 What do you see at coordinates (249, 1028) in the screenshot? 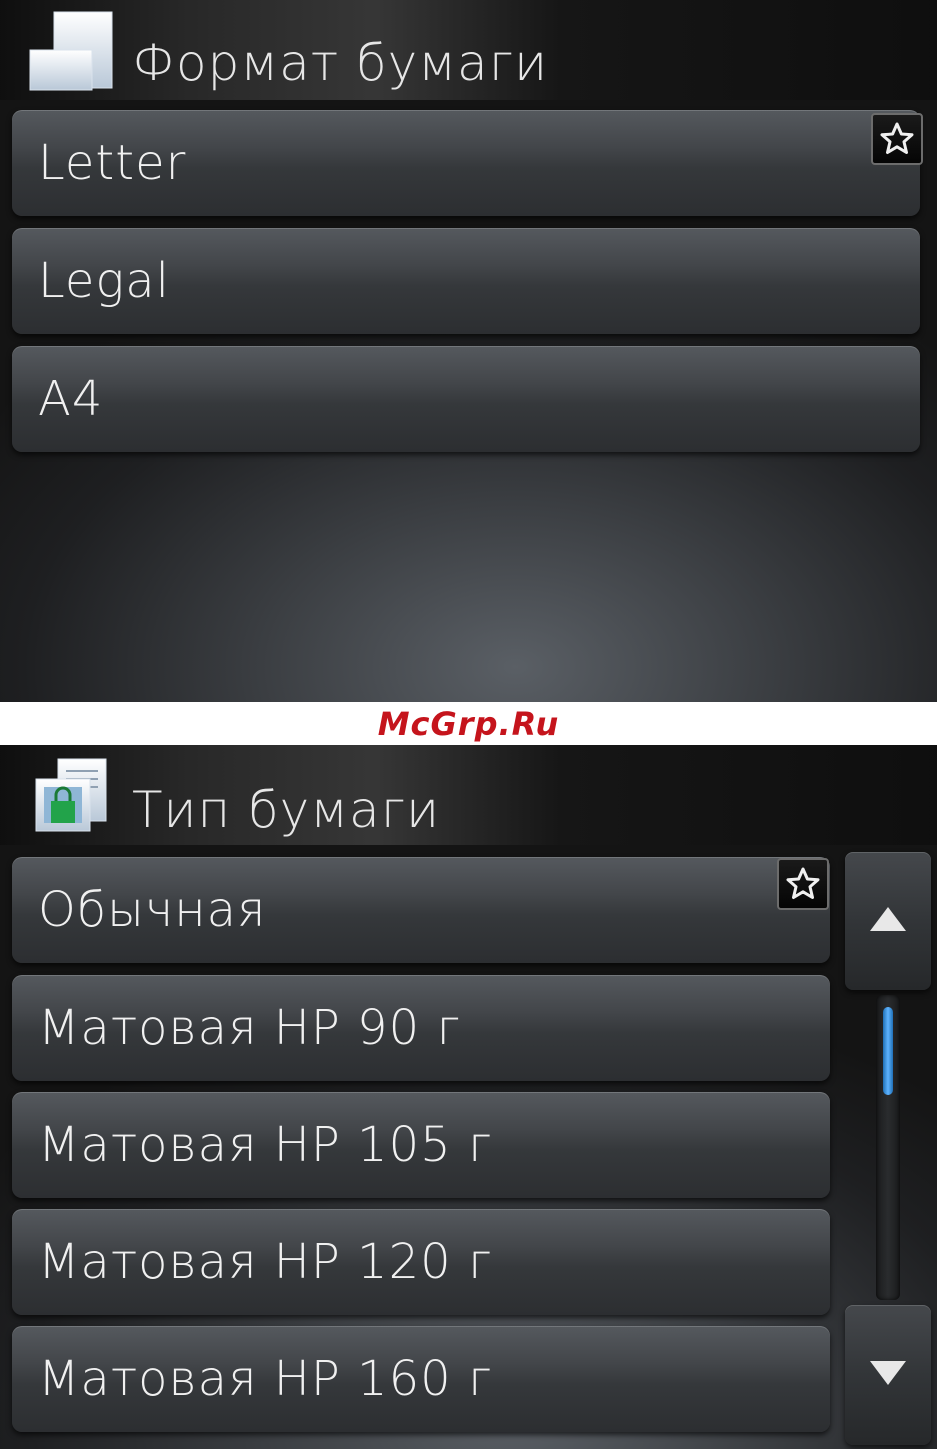
I see `option-label: Матовая HP 90 г` at bounding box center [249, 1028].